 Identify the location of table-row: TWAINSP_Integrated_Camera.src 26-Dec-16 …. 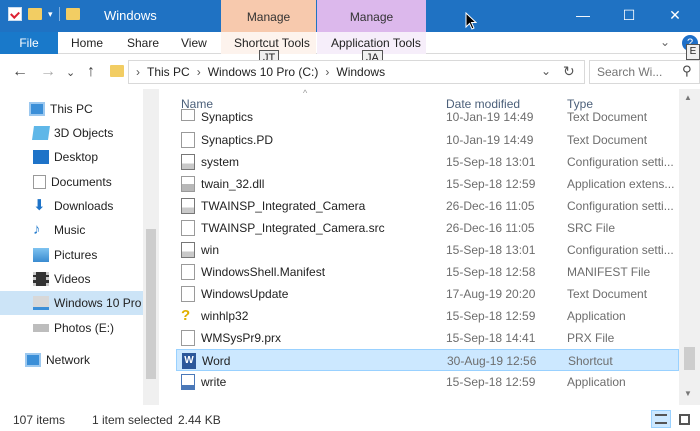
(427, 228).